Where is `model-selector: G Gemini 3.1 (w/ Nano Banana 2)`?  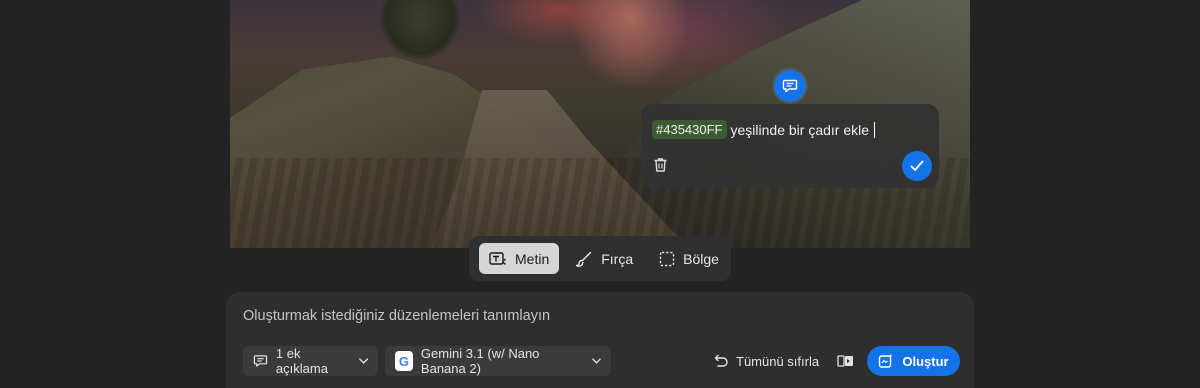
model-selector: G Gemini 3.1 (w/ Nano Banana 2) is located at coordinates (498, 361).